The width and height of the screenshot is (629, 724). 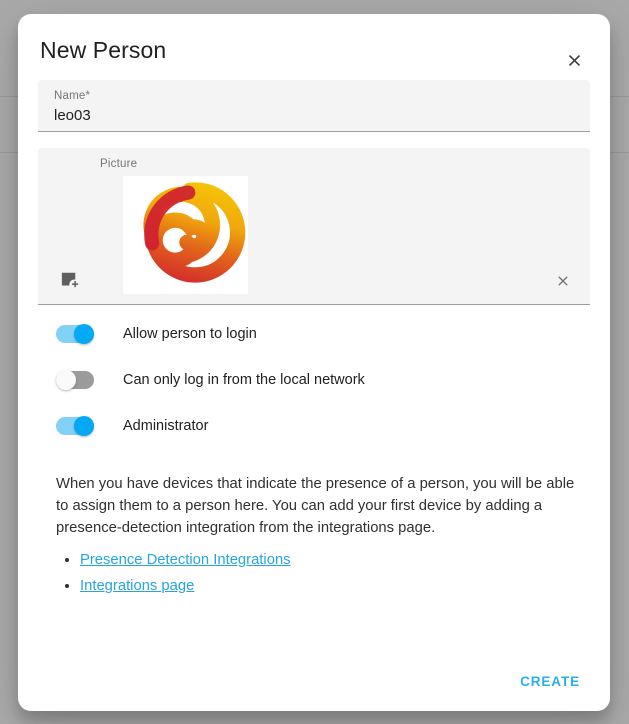 What do you see at coordinates (550, 681) in the screenshot?
I see `create-button: CREATE` at bounding box center [550, 681].